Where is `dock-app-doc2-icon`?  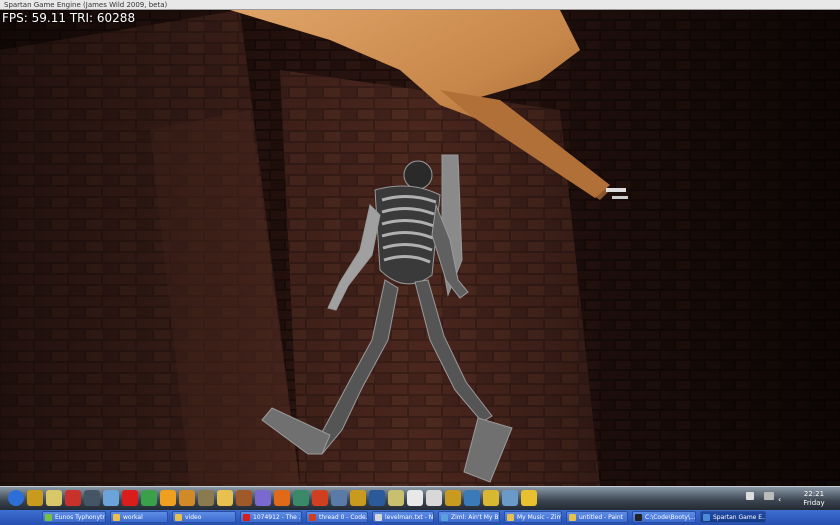 dock-app-doc2-icon is located at coordinates (434, 498).